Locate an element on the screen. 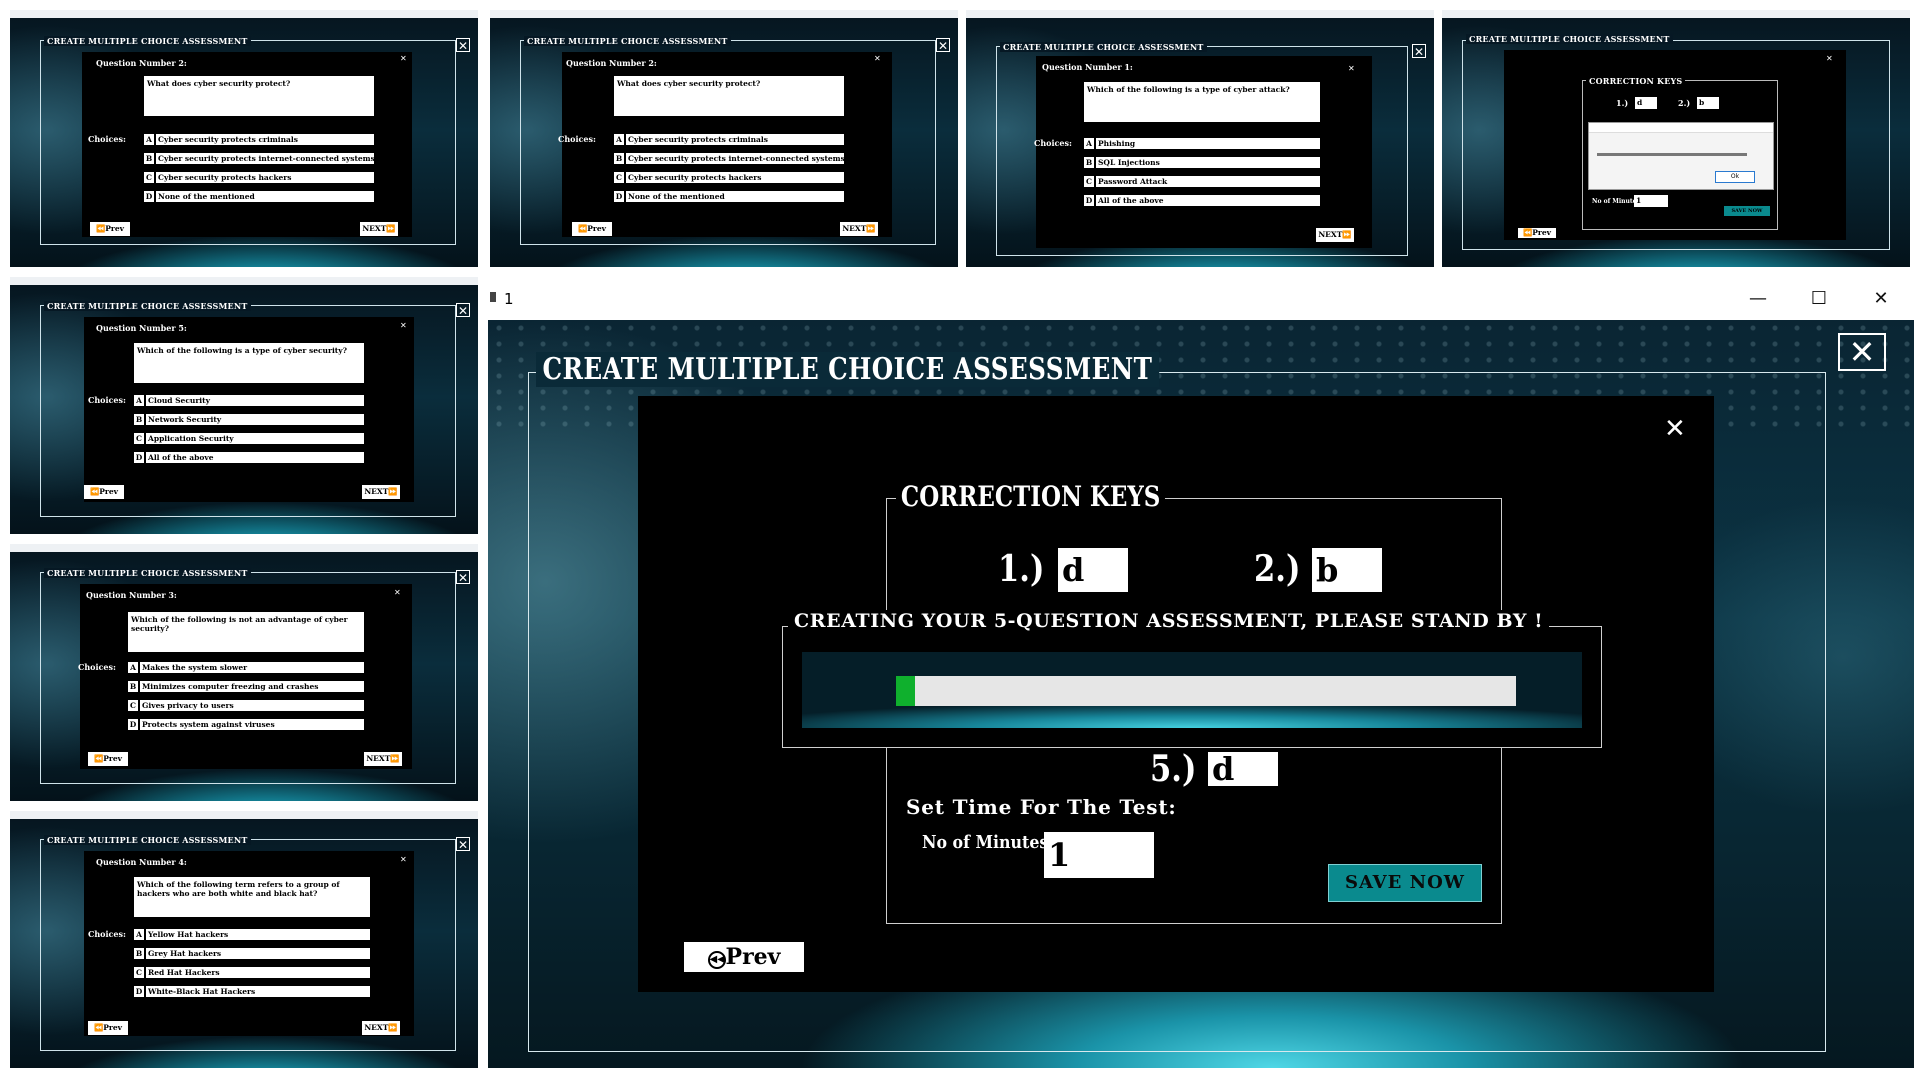 This screenshot has width=1920, height=1080. option-input: Phishing is located at coordinates (1208, 143).